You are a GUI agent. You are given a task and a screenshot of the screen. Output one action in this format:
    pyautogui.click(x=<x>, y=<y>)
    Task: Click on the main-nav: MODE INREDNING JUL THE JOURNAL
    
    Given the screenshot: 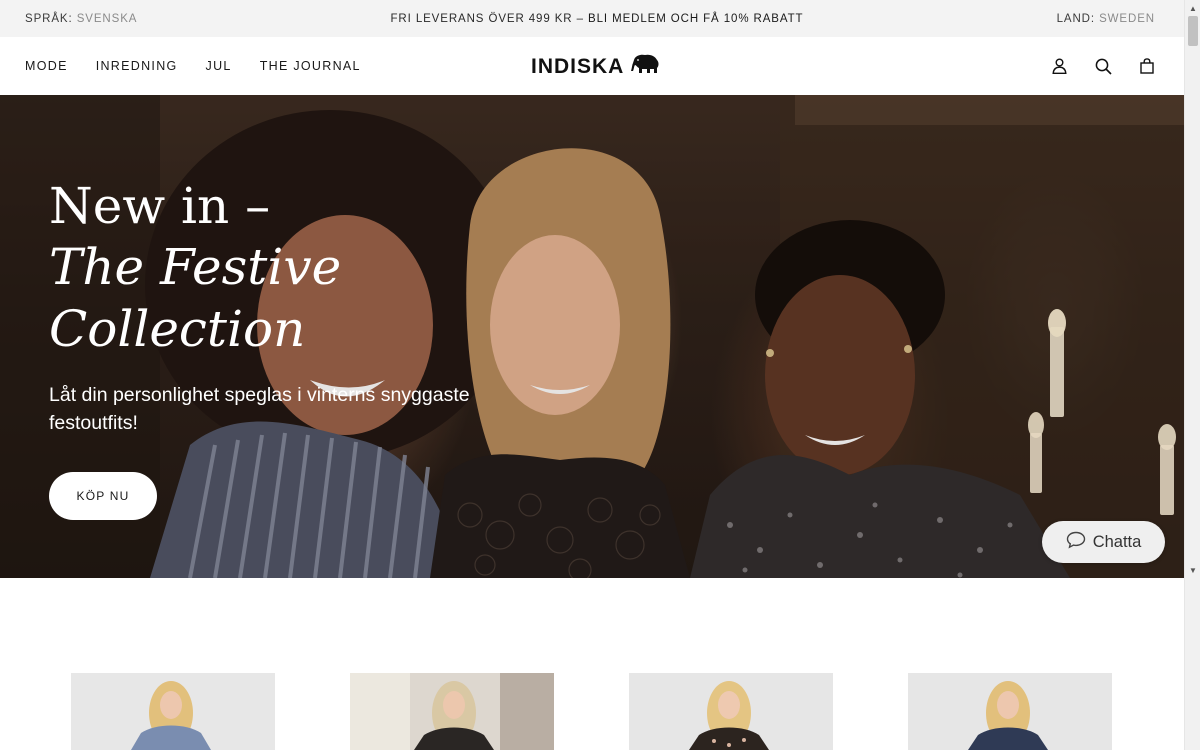 What is the action you would take?
    pyautogui.click(x=193, y=66)
    